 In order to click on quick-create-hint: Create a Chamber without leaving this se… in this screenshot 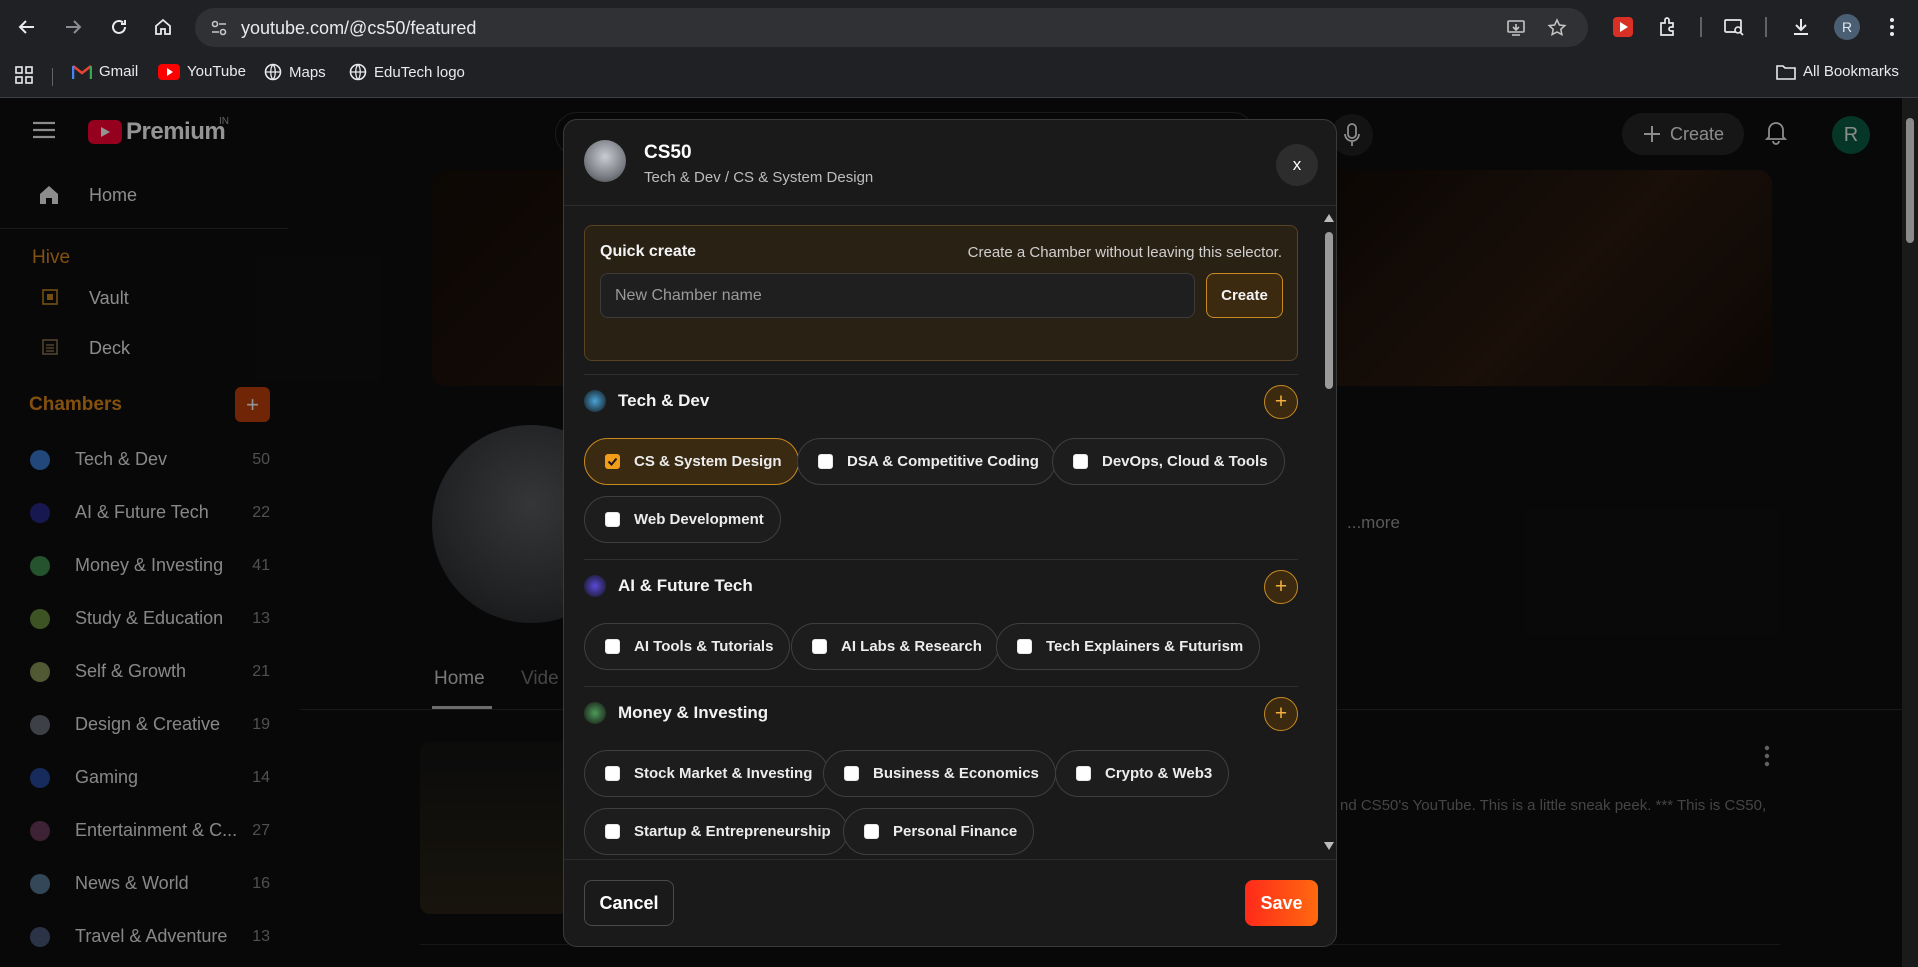, I will do `click(1124, 252)`.